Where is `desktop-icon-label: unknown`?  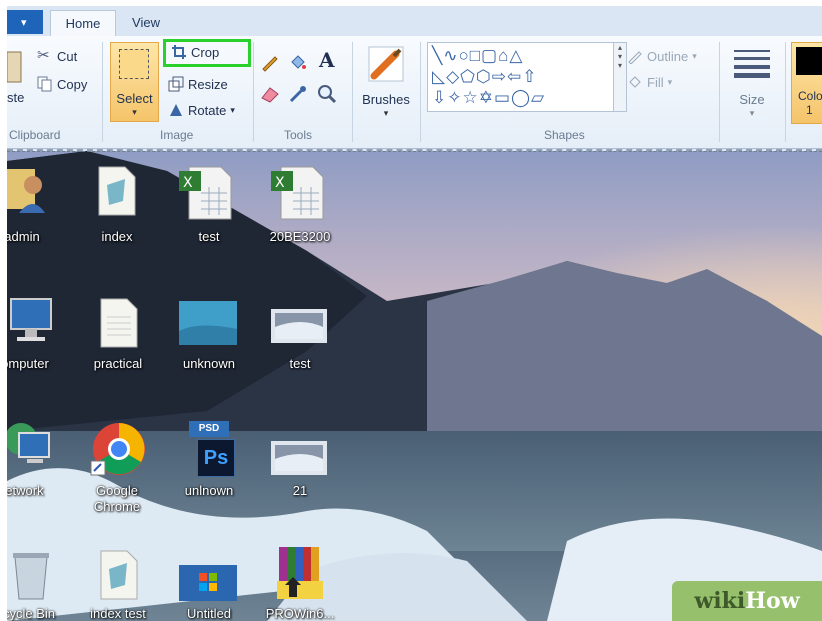
desktop-icon-label: unknown is located at coordinates (209, 364).